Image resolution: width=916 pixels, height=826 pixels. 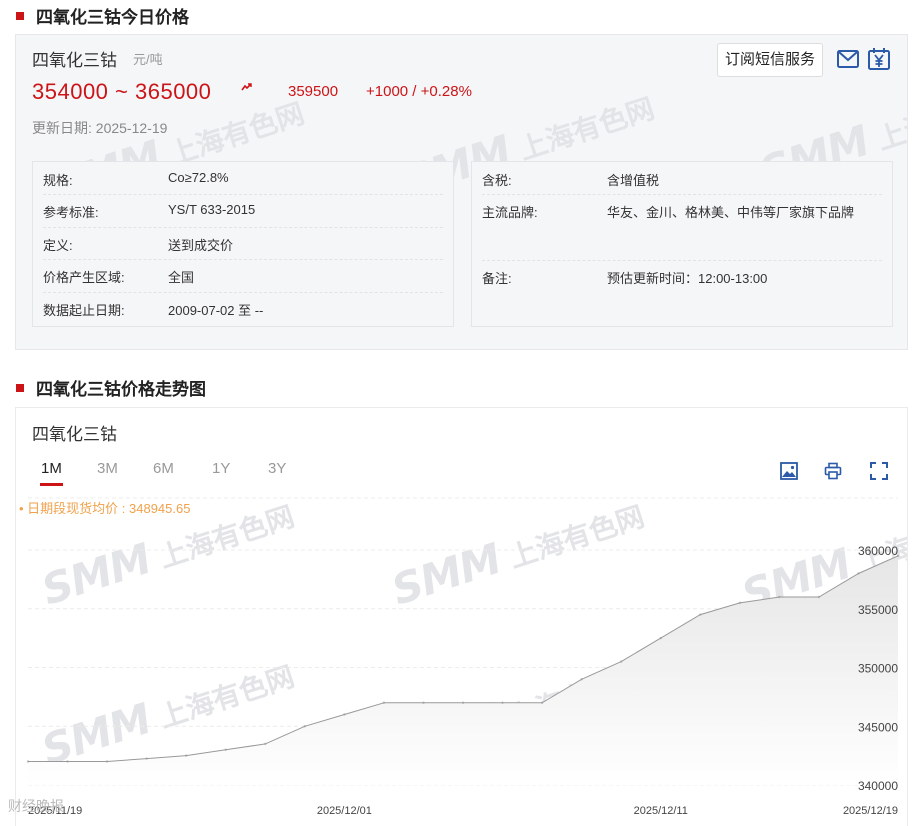 I want to click on spec-row: 数据起止日期: 2009-07-02 至 --, so click(x=243, y=308).